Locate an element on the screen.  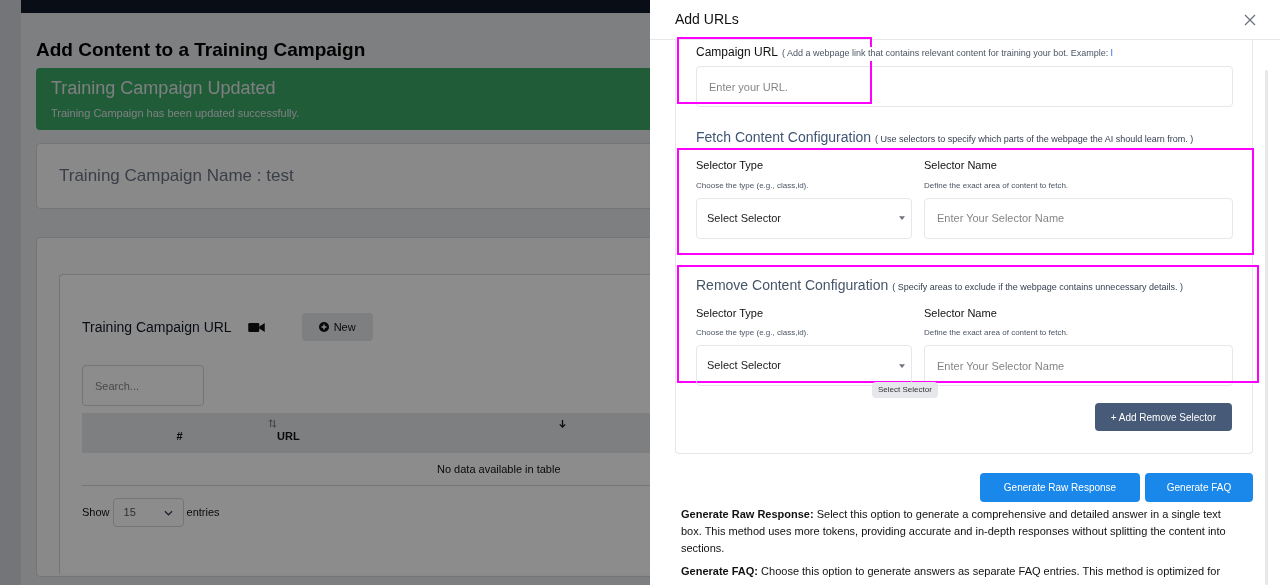
description-text: Generate Raw Response: Select this option to generate a comprehensive and detailed answer in a single text box. This method uses more tokens, providing accurate and in-depth responses without splitting the content into sections. is located at coordinates (954, 531).